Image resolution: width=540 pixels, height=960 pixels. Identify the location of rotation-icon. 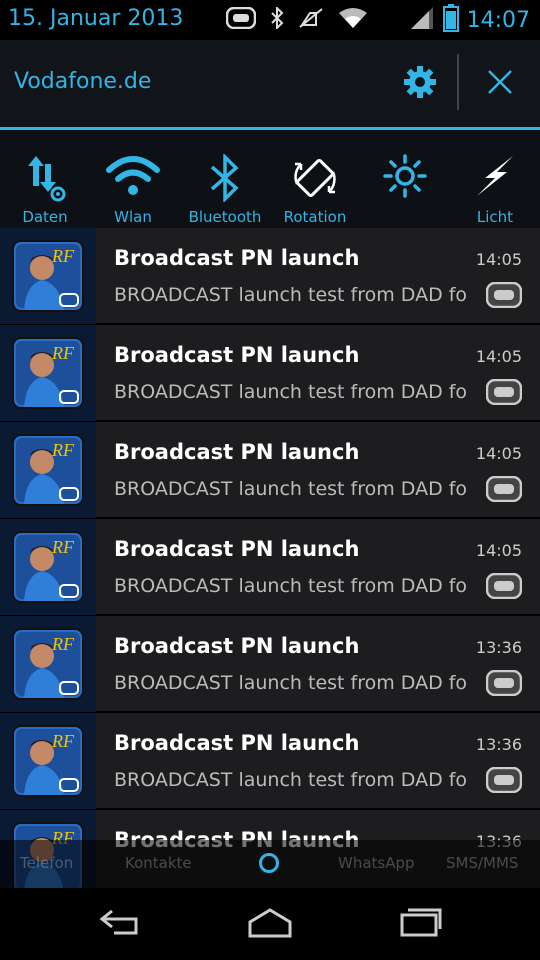
(315, 180).